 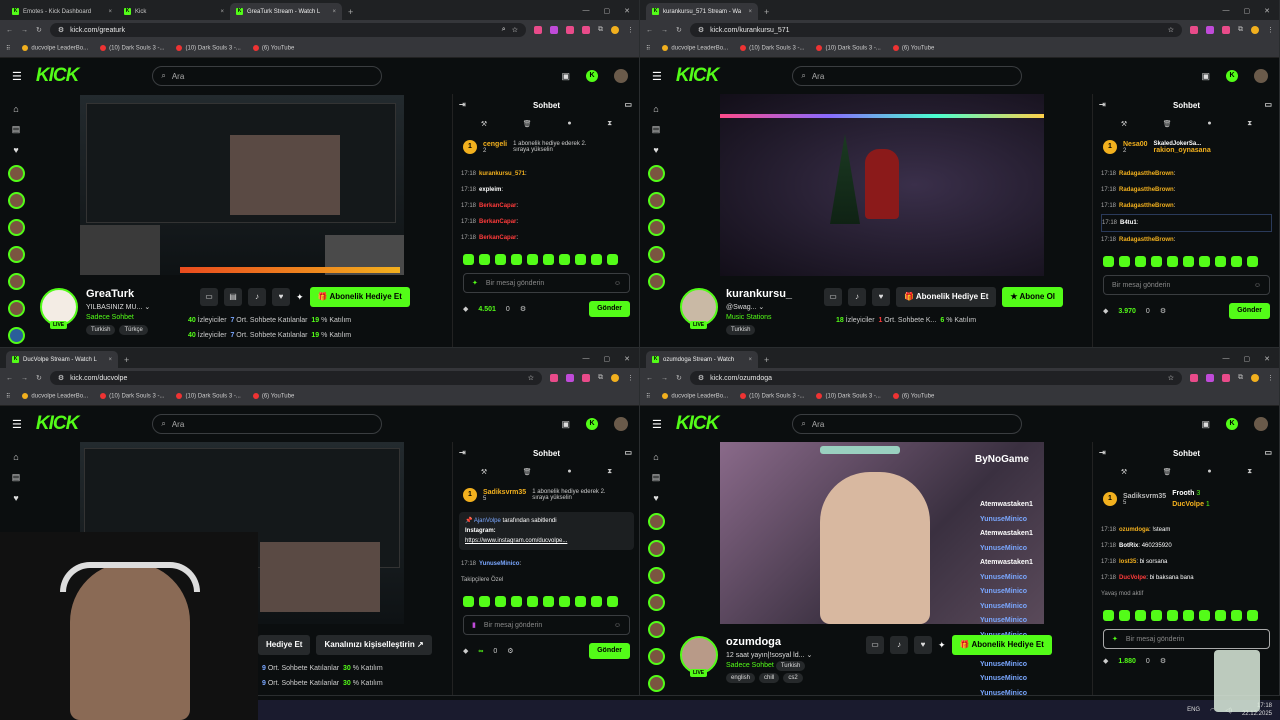 What do you see at coordinates (62, 11) in the screenshot?
I see `tab: K Emotes - Kick Dashboard ×` at bounding box center [62, 11].